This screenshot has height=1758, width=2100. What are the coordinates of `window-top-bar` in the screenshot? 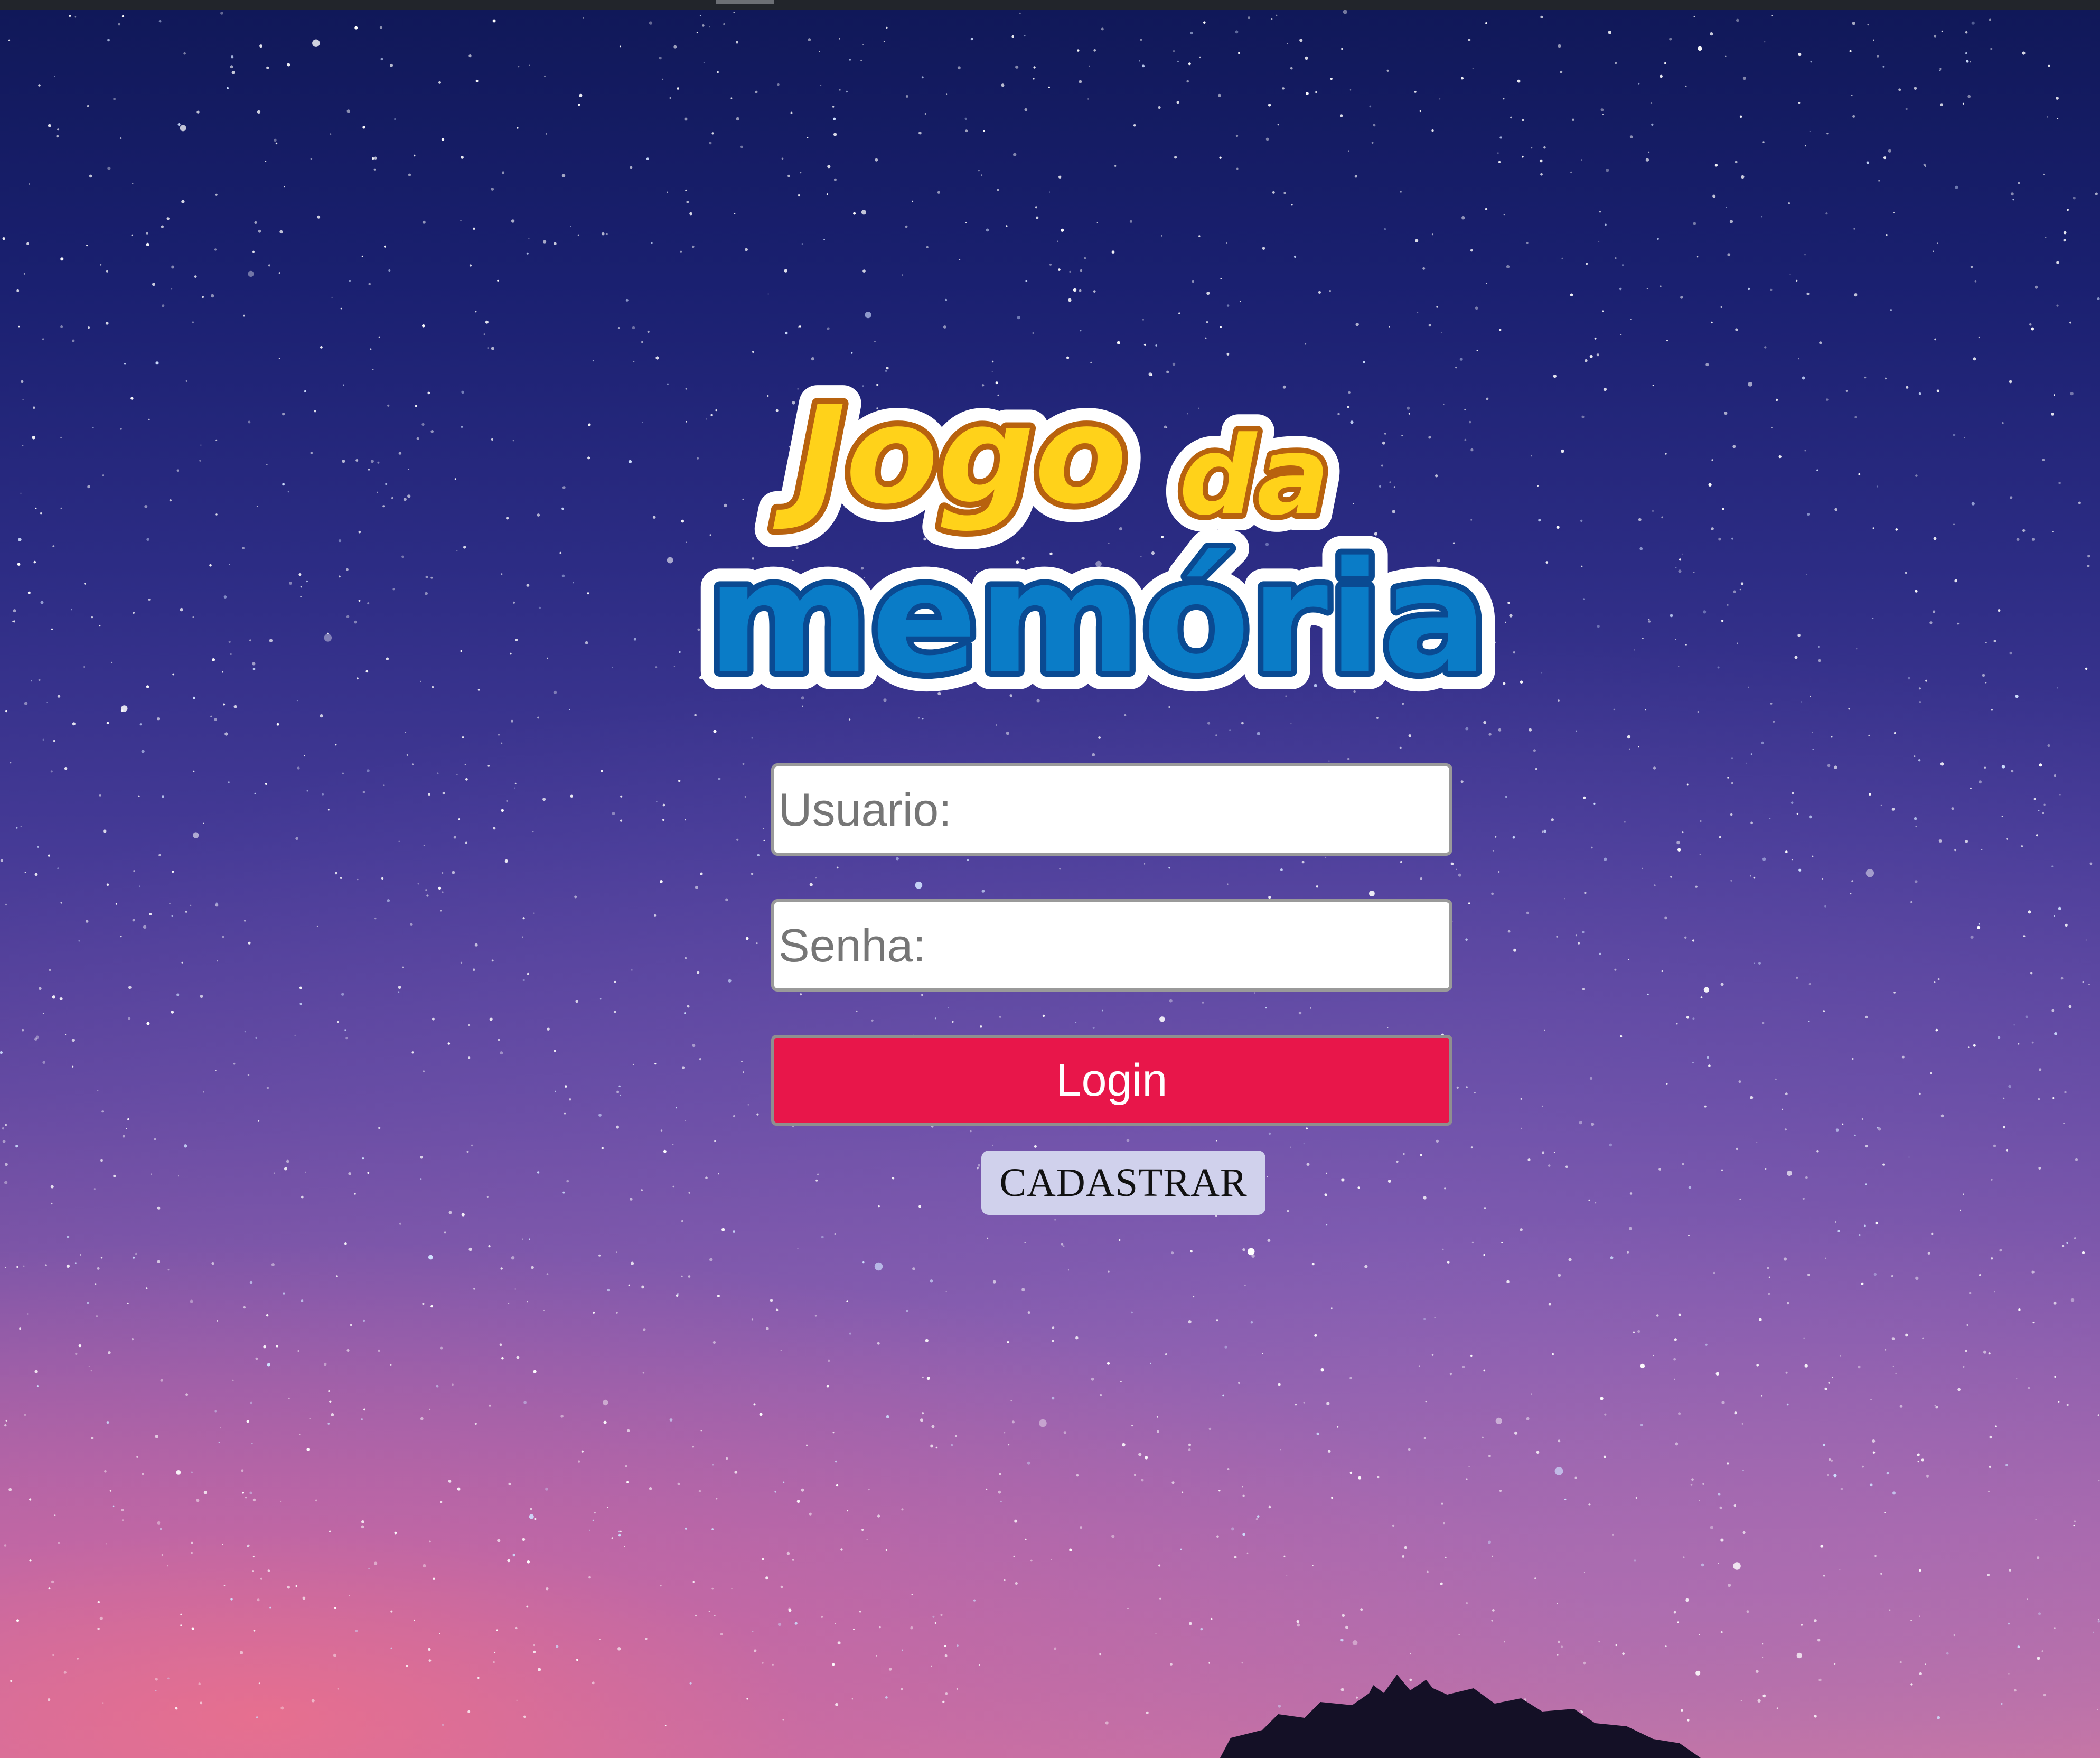 It's located at (1050, 5).